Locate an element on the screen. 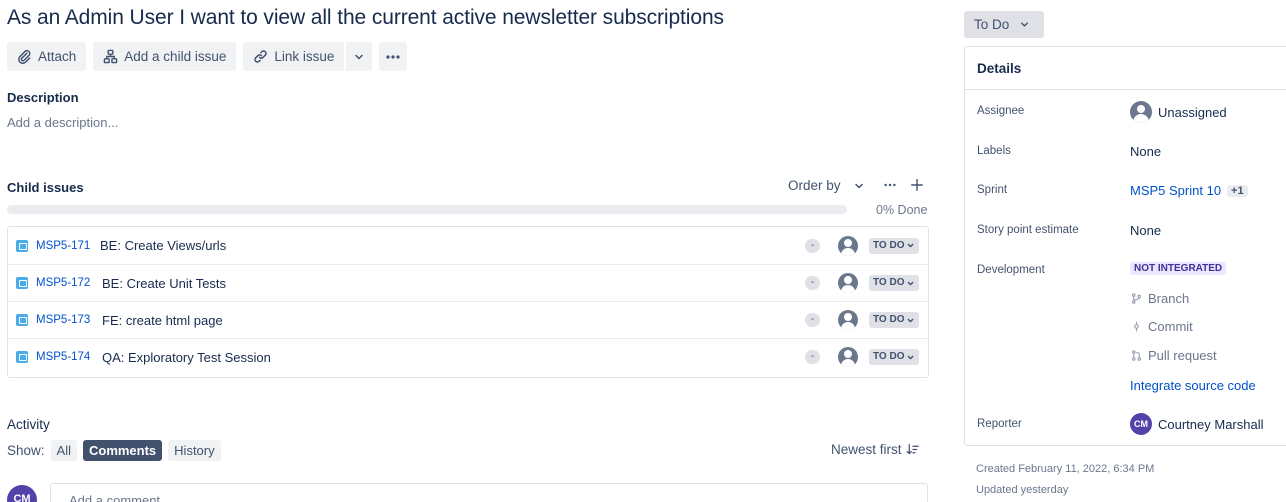 The width and height of the screenshot is (1286, 502). reporter-label: Reporter is located at coordinates (999, 424).